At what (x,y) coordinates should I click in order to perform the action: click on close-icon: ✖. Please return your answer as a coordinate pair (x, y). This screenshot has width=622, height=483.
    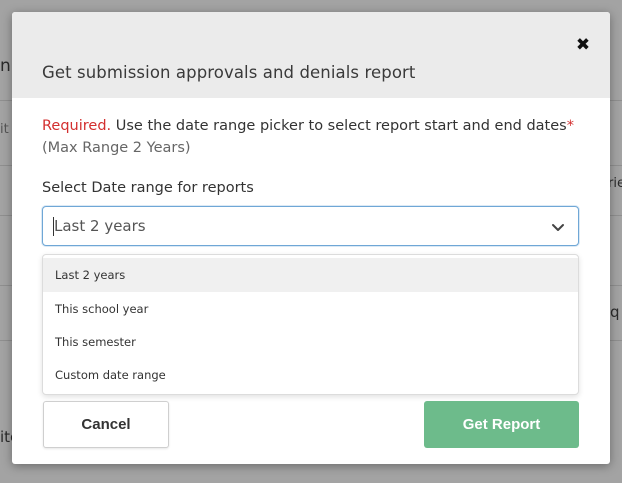
    Looking at the image, I should click on (583, 45).